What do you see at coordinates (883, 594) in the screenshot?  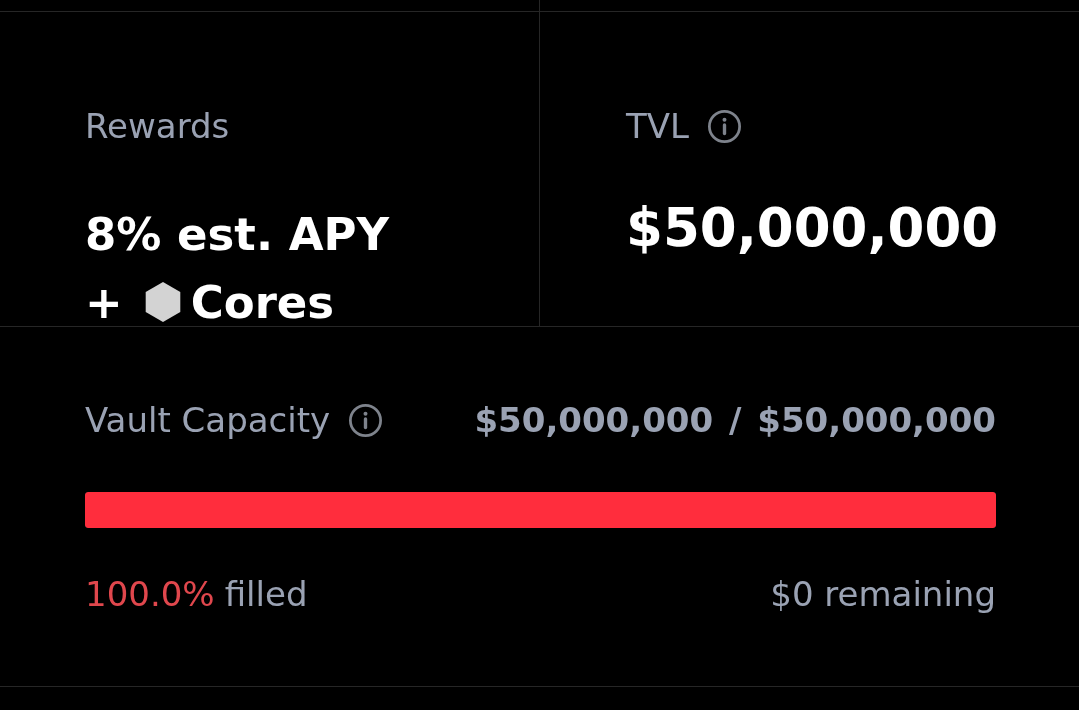 I see `remaining-amount: $0 remaining` at bounding box center [883, 594].